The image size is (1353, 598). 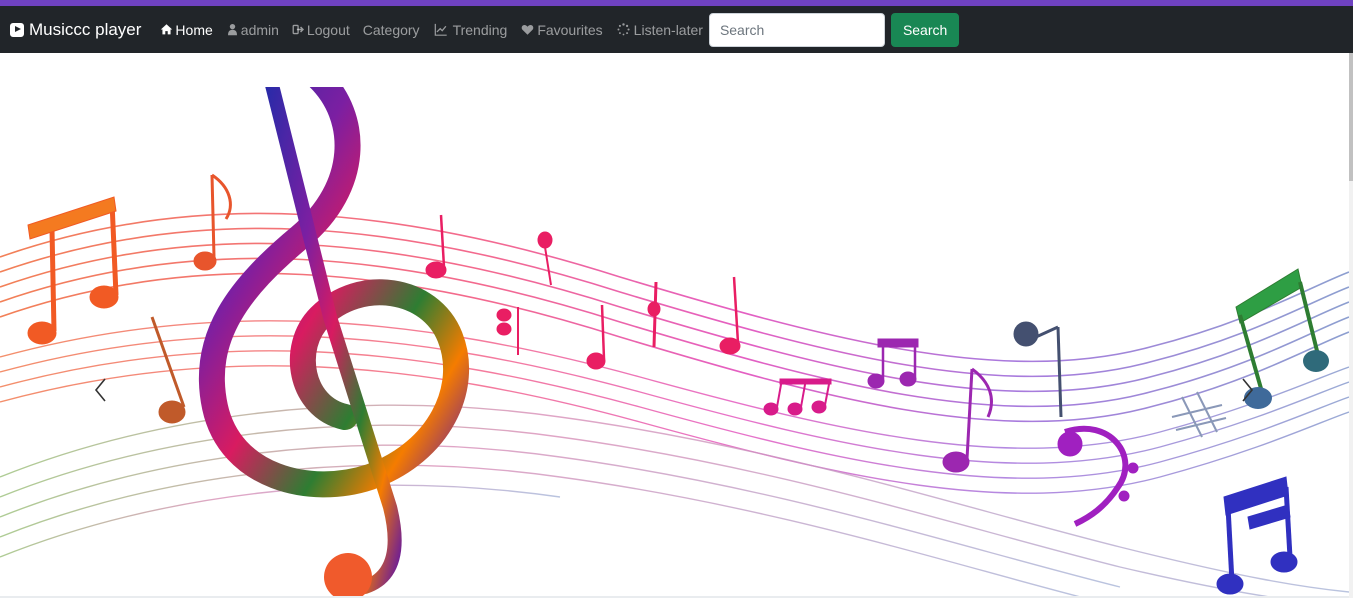 What do you see at coordinates (259, 29) in the screenshot?
I see `nav-item-label: admin` at bounding box center [259, 29].